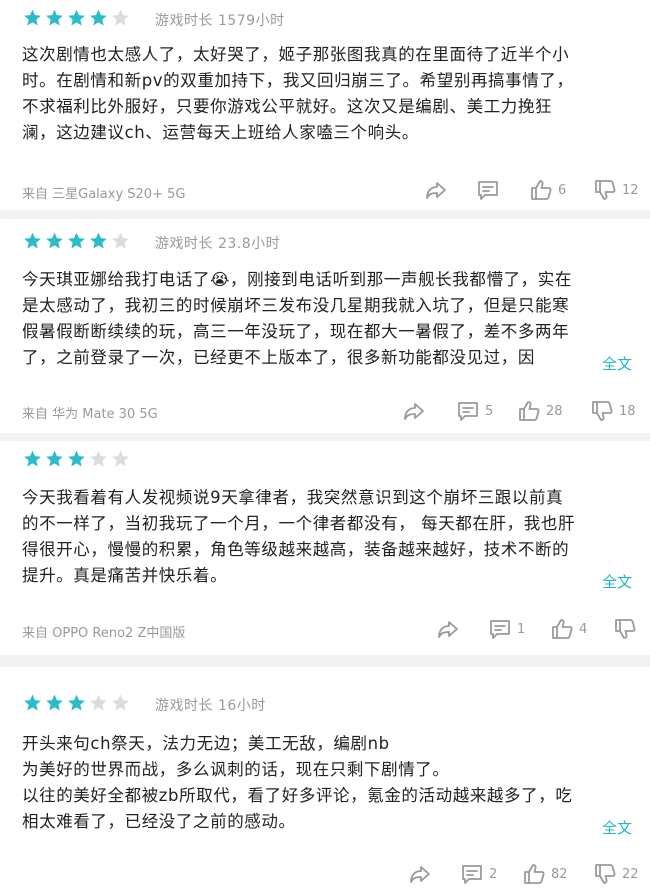  Describe the element at coordinates (562, 190) in the screenshot. I see `like-count: 6` at that location.